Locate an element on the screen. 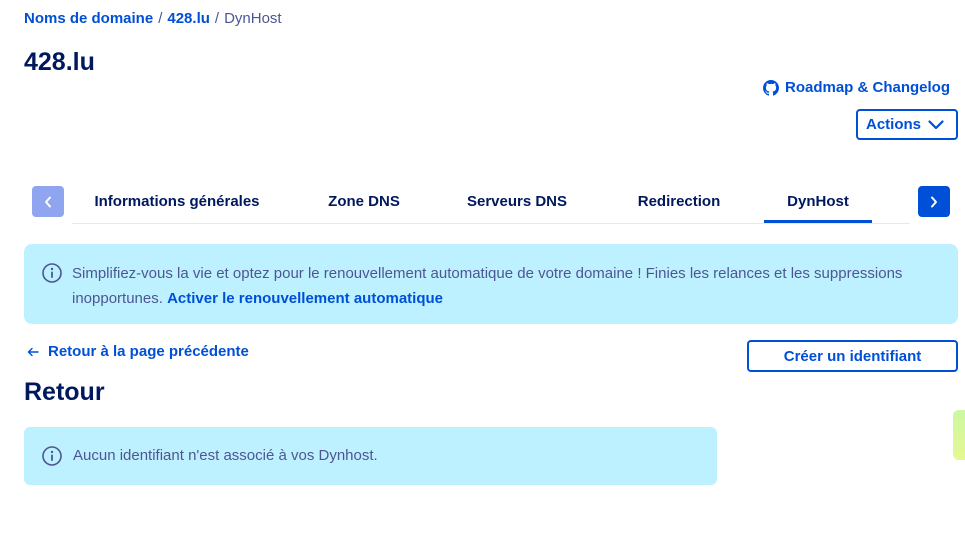  chevron-right-icon is located at coordinates (934, 201).